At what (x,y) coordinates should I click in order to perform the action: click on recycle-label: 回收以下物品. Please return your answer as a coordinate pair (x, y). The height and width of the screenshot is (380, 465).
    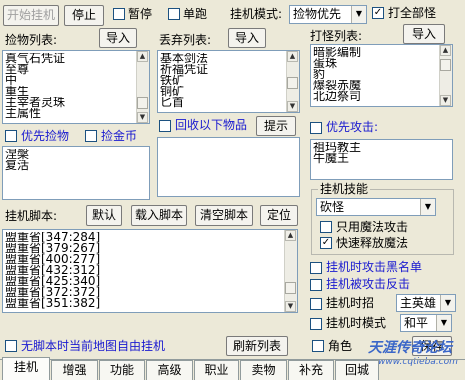
    Looking at the image, I should click on (211, 125).